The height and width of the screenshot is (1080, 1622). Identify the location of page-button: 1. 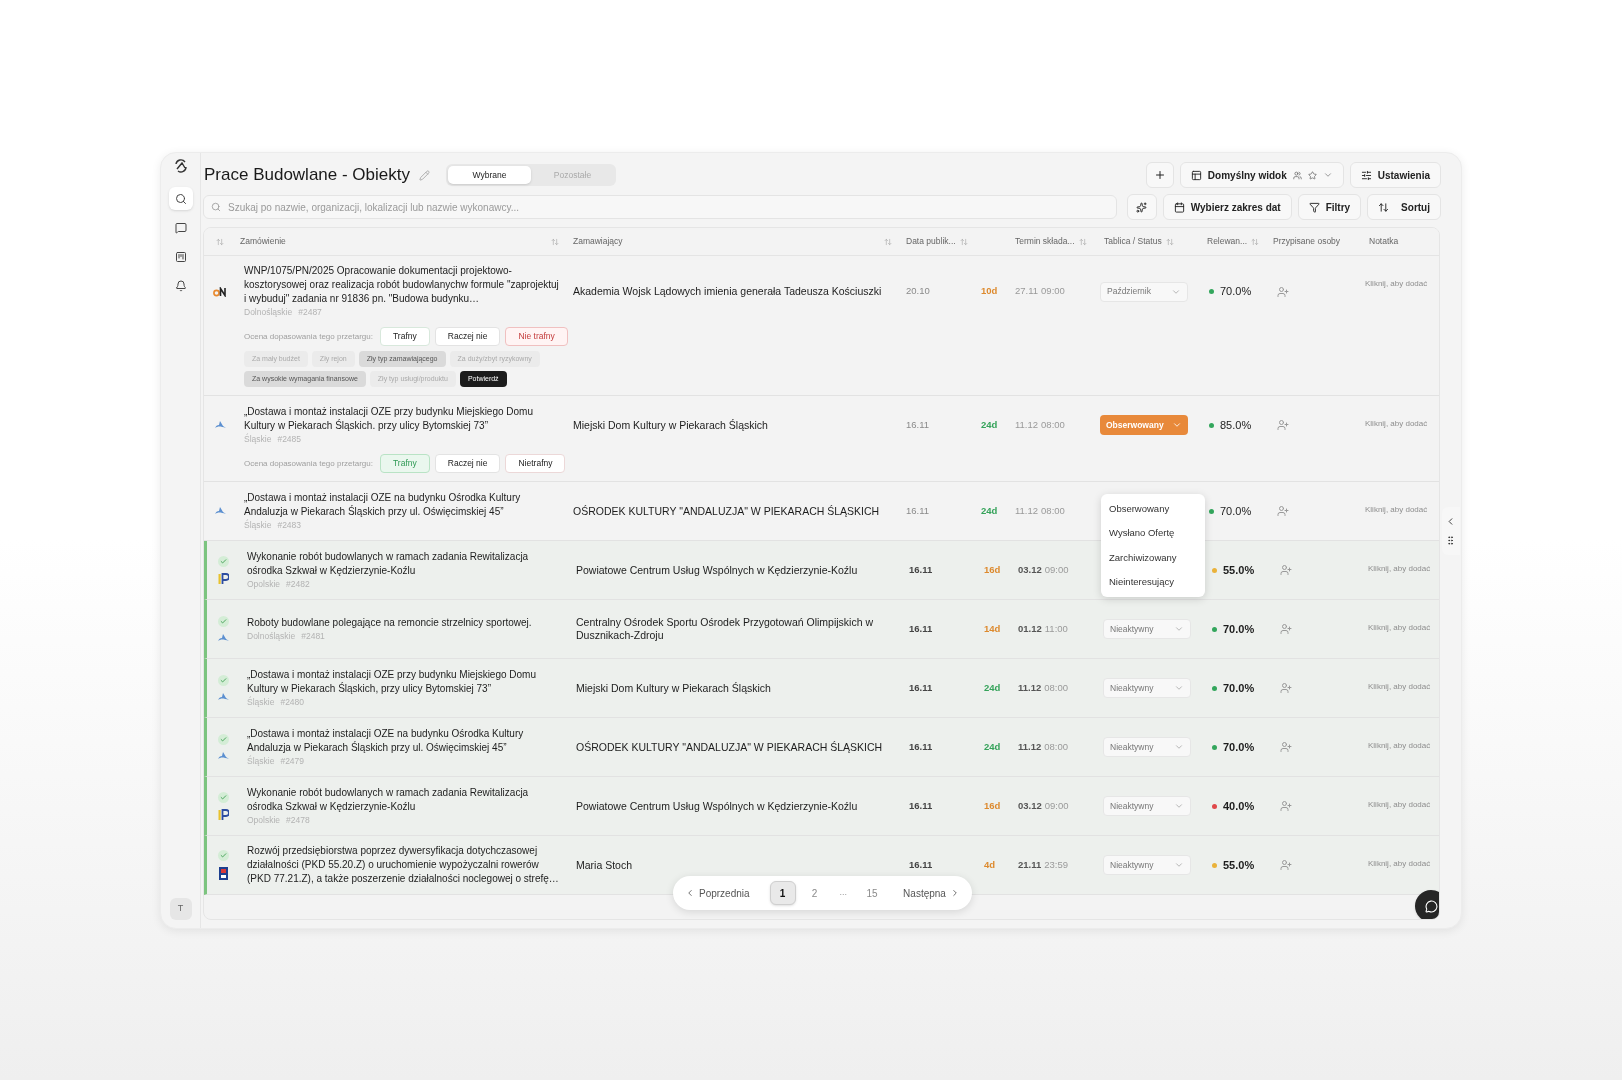
(782, 893).